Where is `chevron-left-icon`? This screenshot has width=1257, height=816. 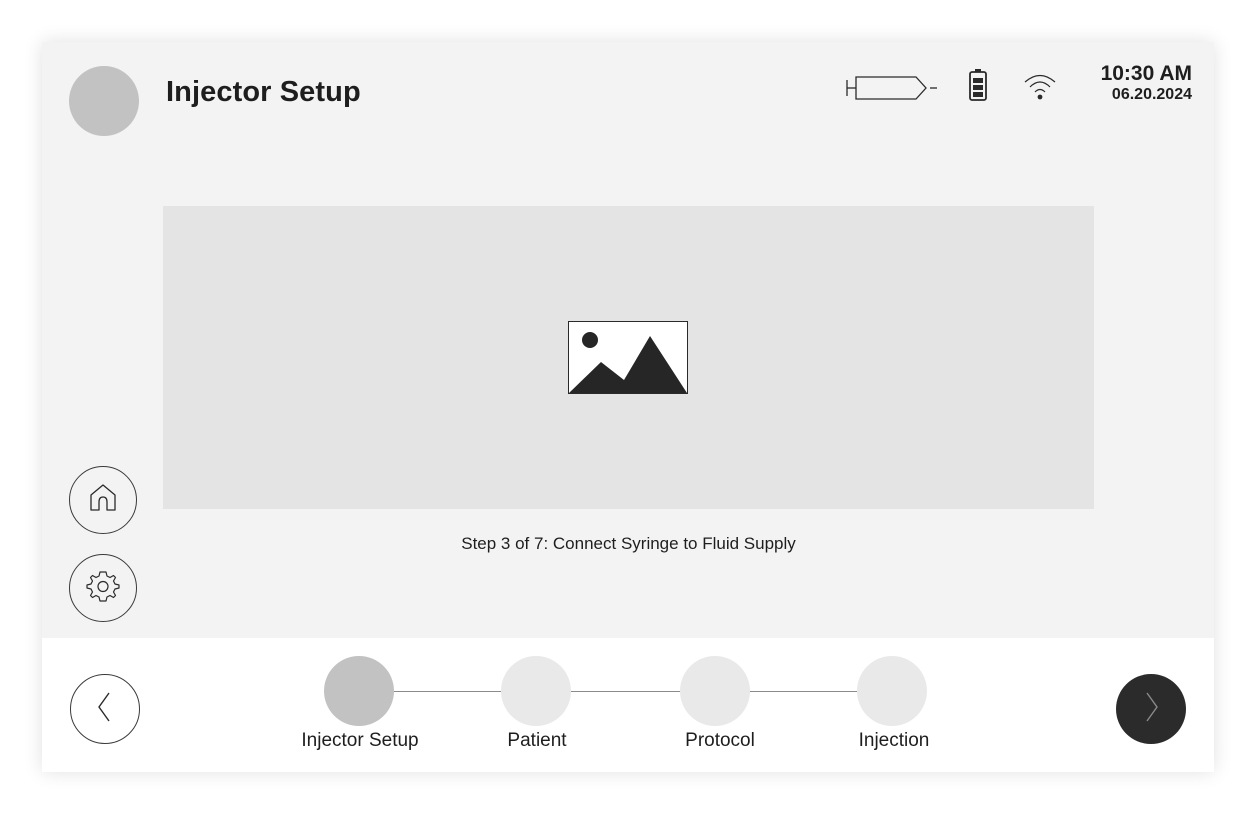 chevron-left-icon is located at coordinates (105, 709).